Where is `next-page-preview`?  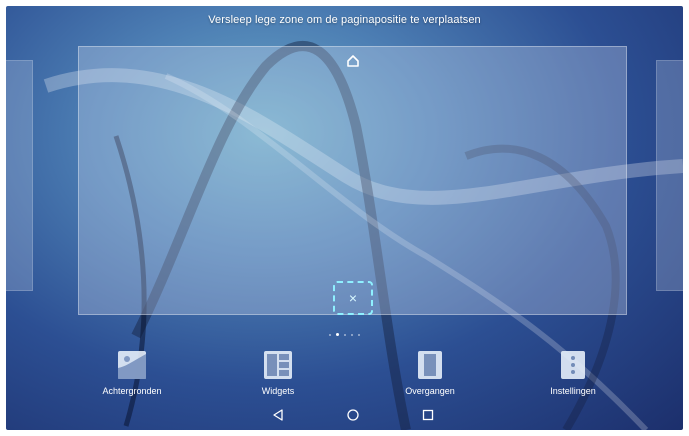
next-page-preview is located at coordinates (669, 175).